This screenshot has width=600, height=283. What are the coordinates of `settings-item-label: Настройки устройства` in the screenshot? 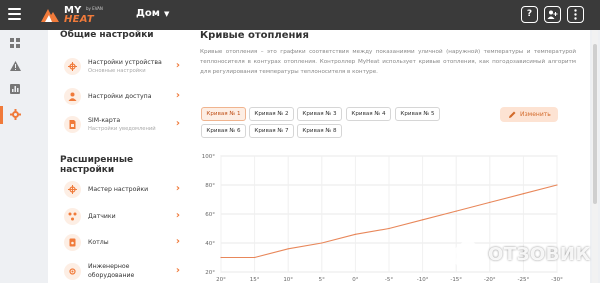 It's located at (125, 62).